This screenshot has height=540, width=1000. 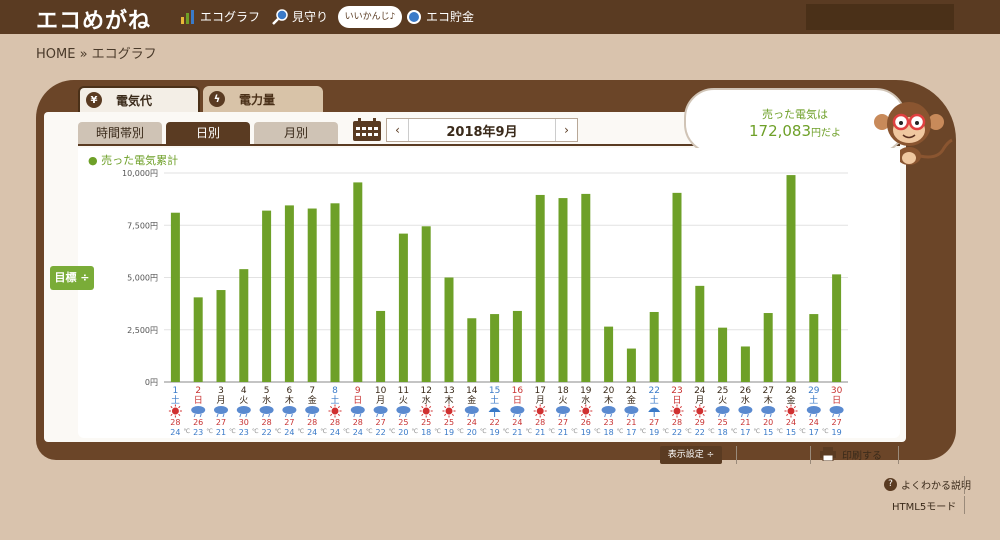 I want to click on html5-mode-link: HTML5モード, so click(x=924, y=505).